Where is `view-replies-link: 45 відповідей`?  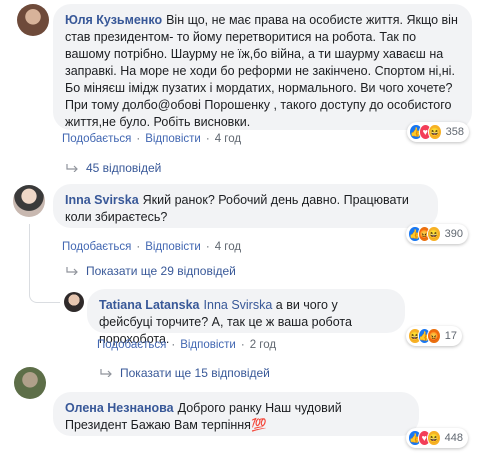 view-replies-link: 45 відповідей is located at coordinates (113, 168).